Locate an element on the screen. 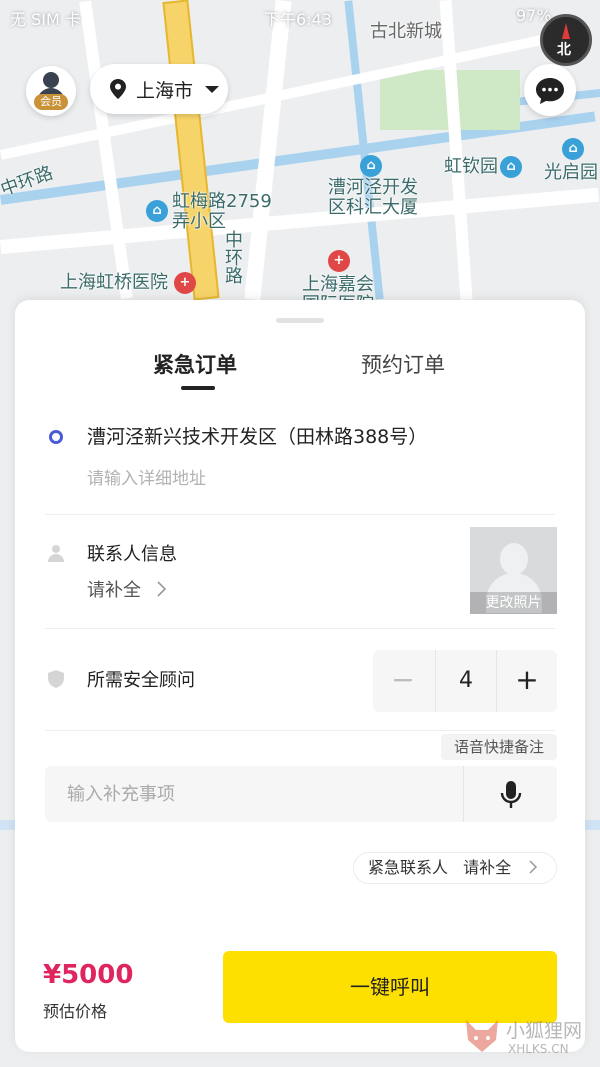  map-label: 虹钦园 is located at coordinates (471, 166).